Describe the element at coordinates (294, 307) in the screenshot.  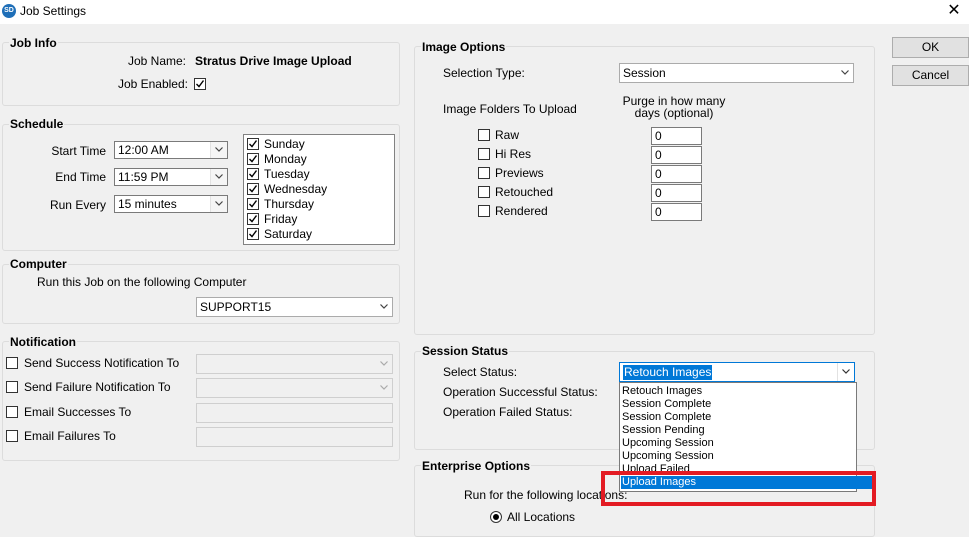
I see `computer-combo: SUPPORT15` at that location.